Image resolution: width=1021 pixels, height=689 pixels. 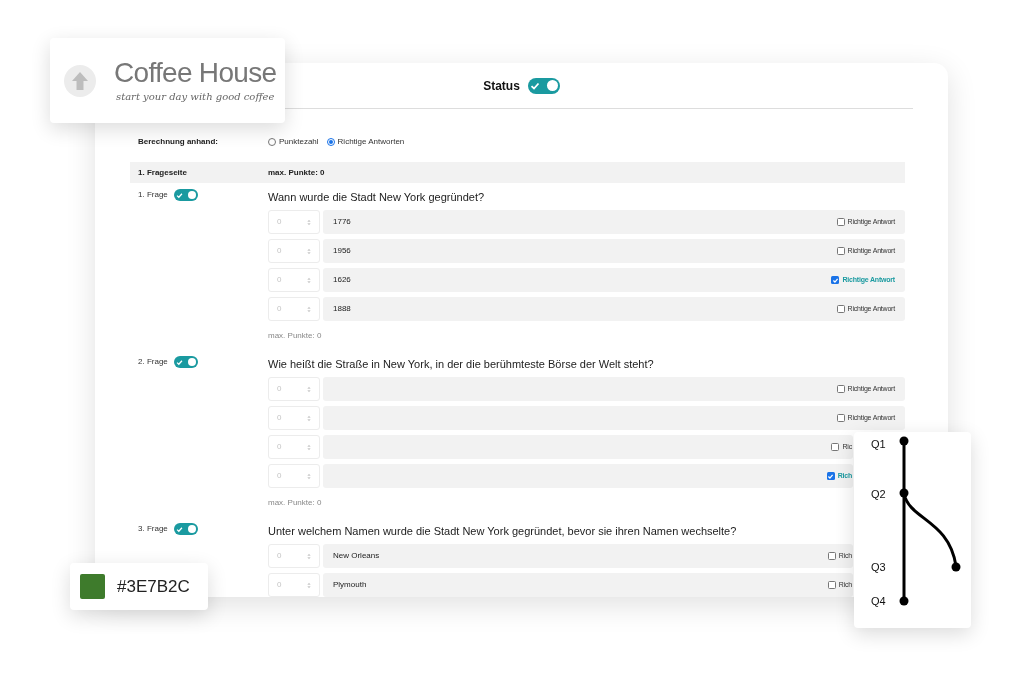 I want to click on node-label: Q3, so click(x=878, y=567).